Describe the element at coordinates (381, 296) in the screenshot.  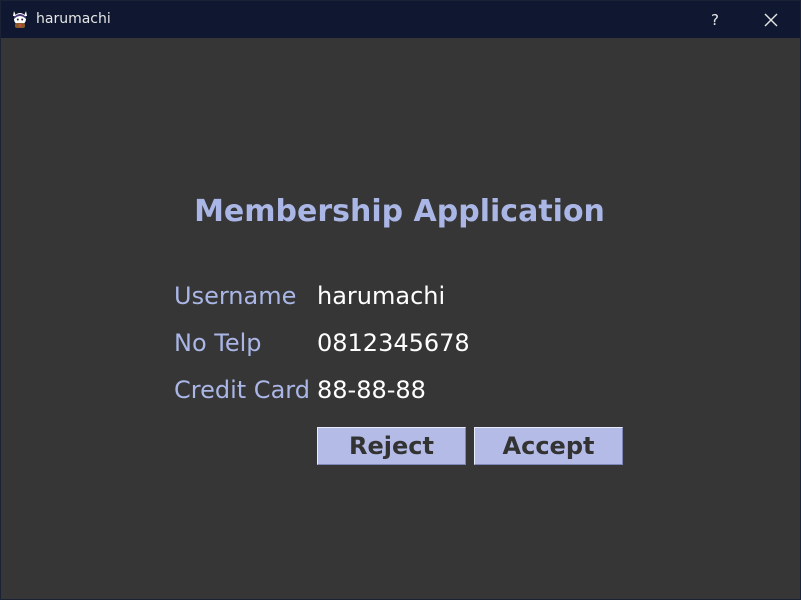
I see `username-value: harumachi` at that location.